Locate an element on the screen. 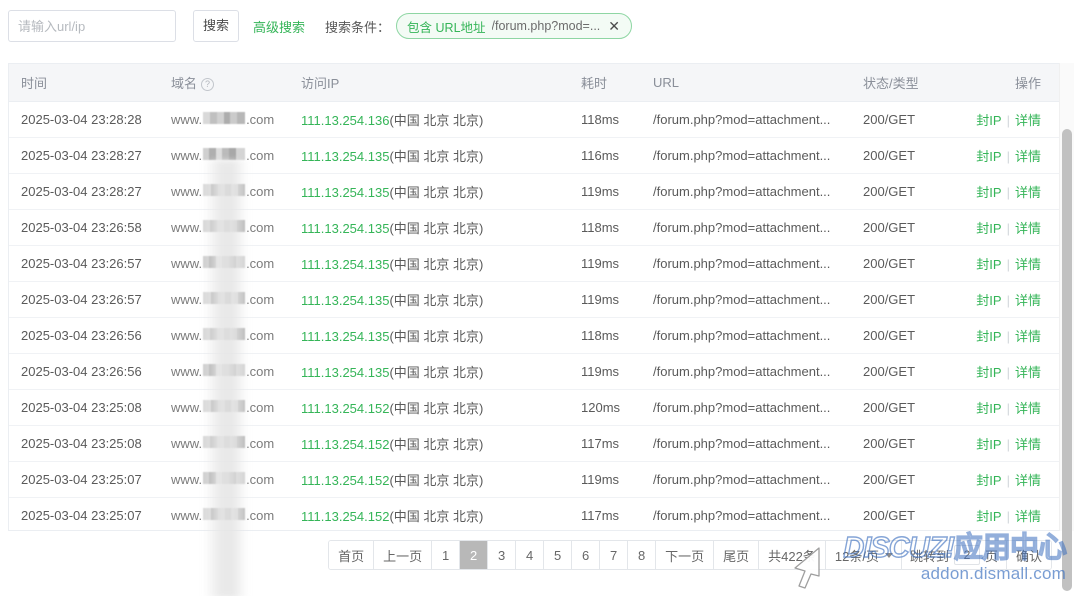 The width and height of the screenshot is (1074, 596). pagination-page-3: 3 is located at coordinates (502, 555).